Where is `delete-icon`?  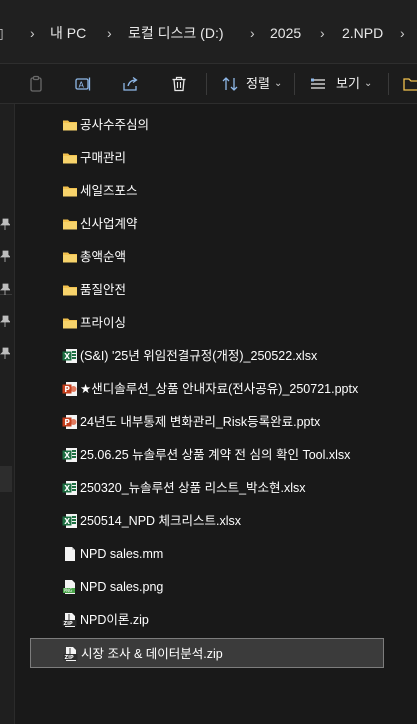
delete-icon is located at coordinates (179, 84).